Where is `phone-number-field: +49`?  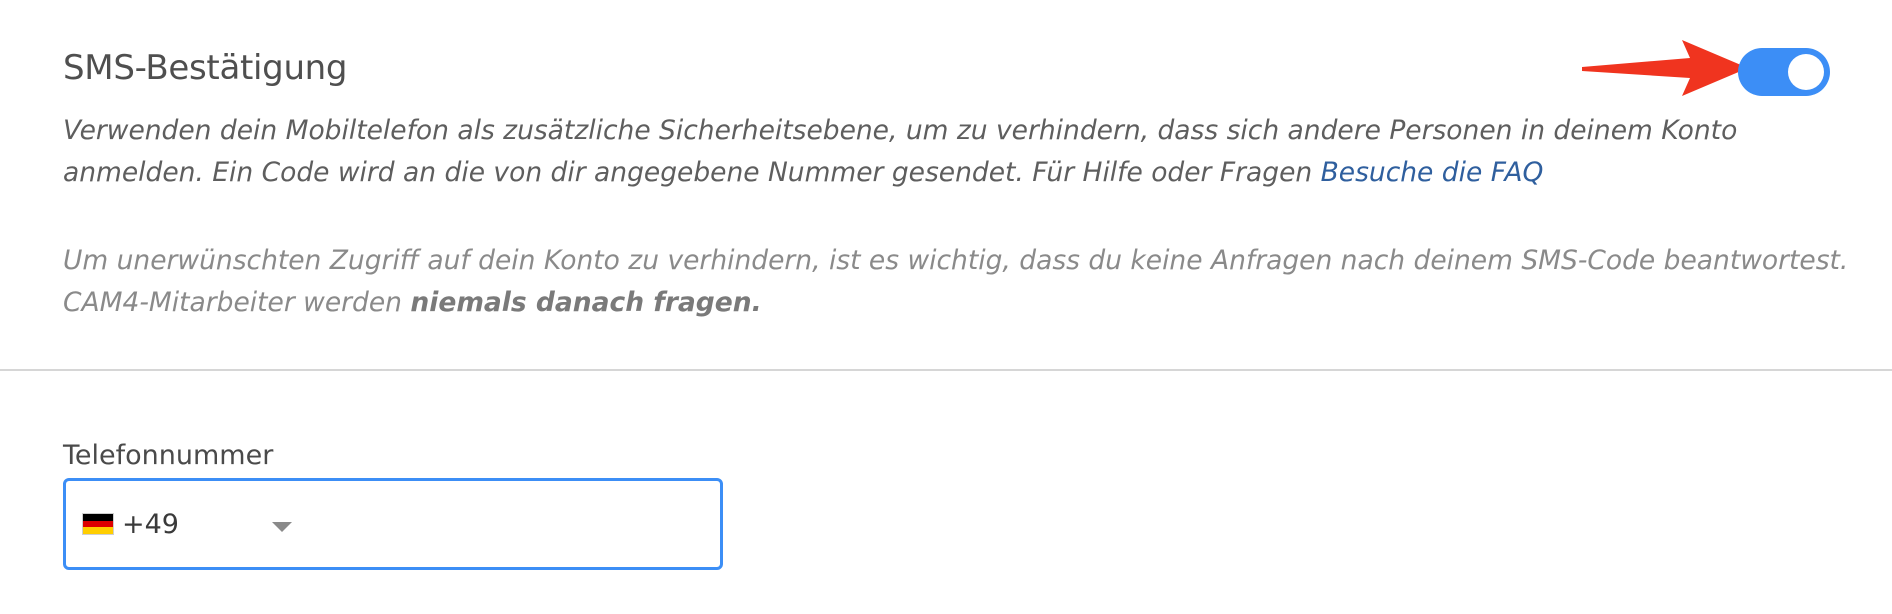
phone-number-field: +49 is located at coordinates (393, 524).